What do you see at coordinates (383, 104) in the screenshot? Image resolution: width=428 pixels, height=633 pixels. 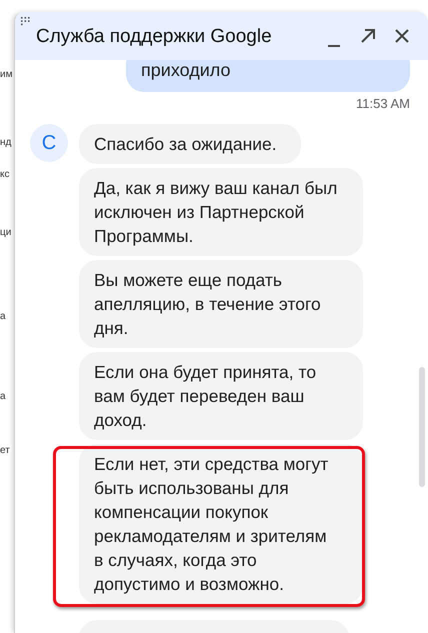 I see `message-time: 11:53 AM` at bounding box center [383, 104].